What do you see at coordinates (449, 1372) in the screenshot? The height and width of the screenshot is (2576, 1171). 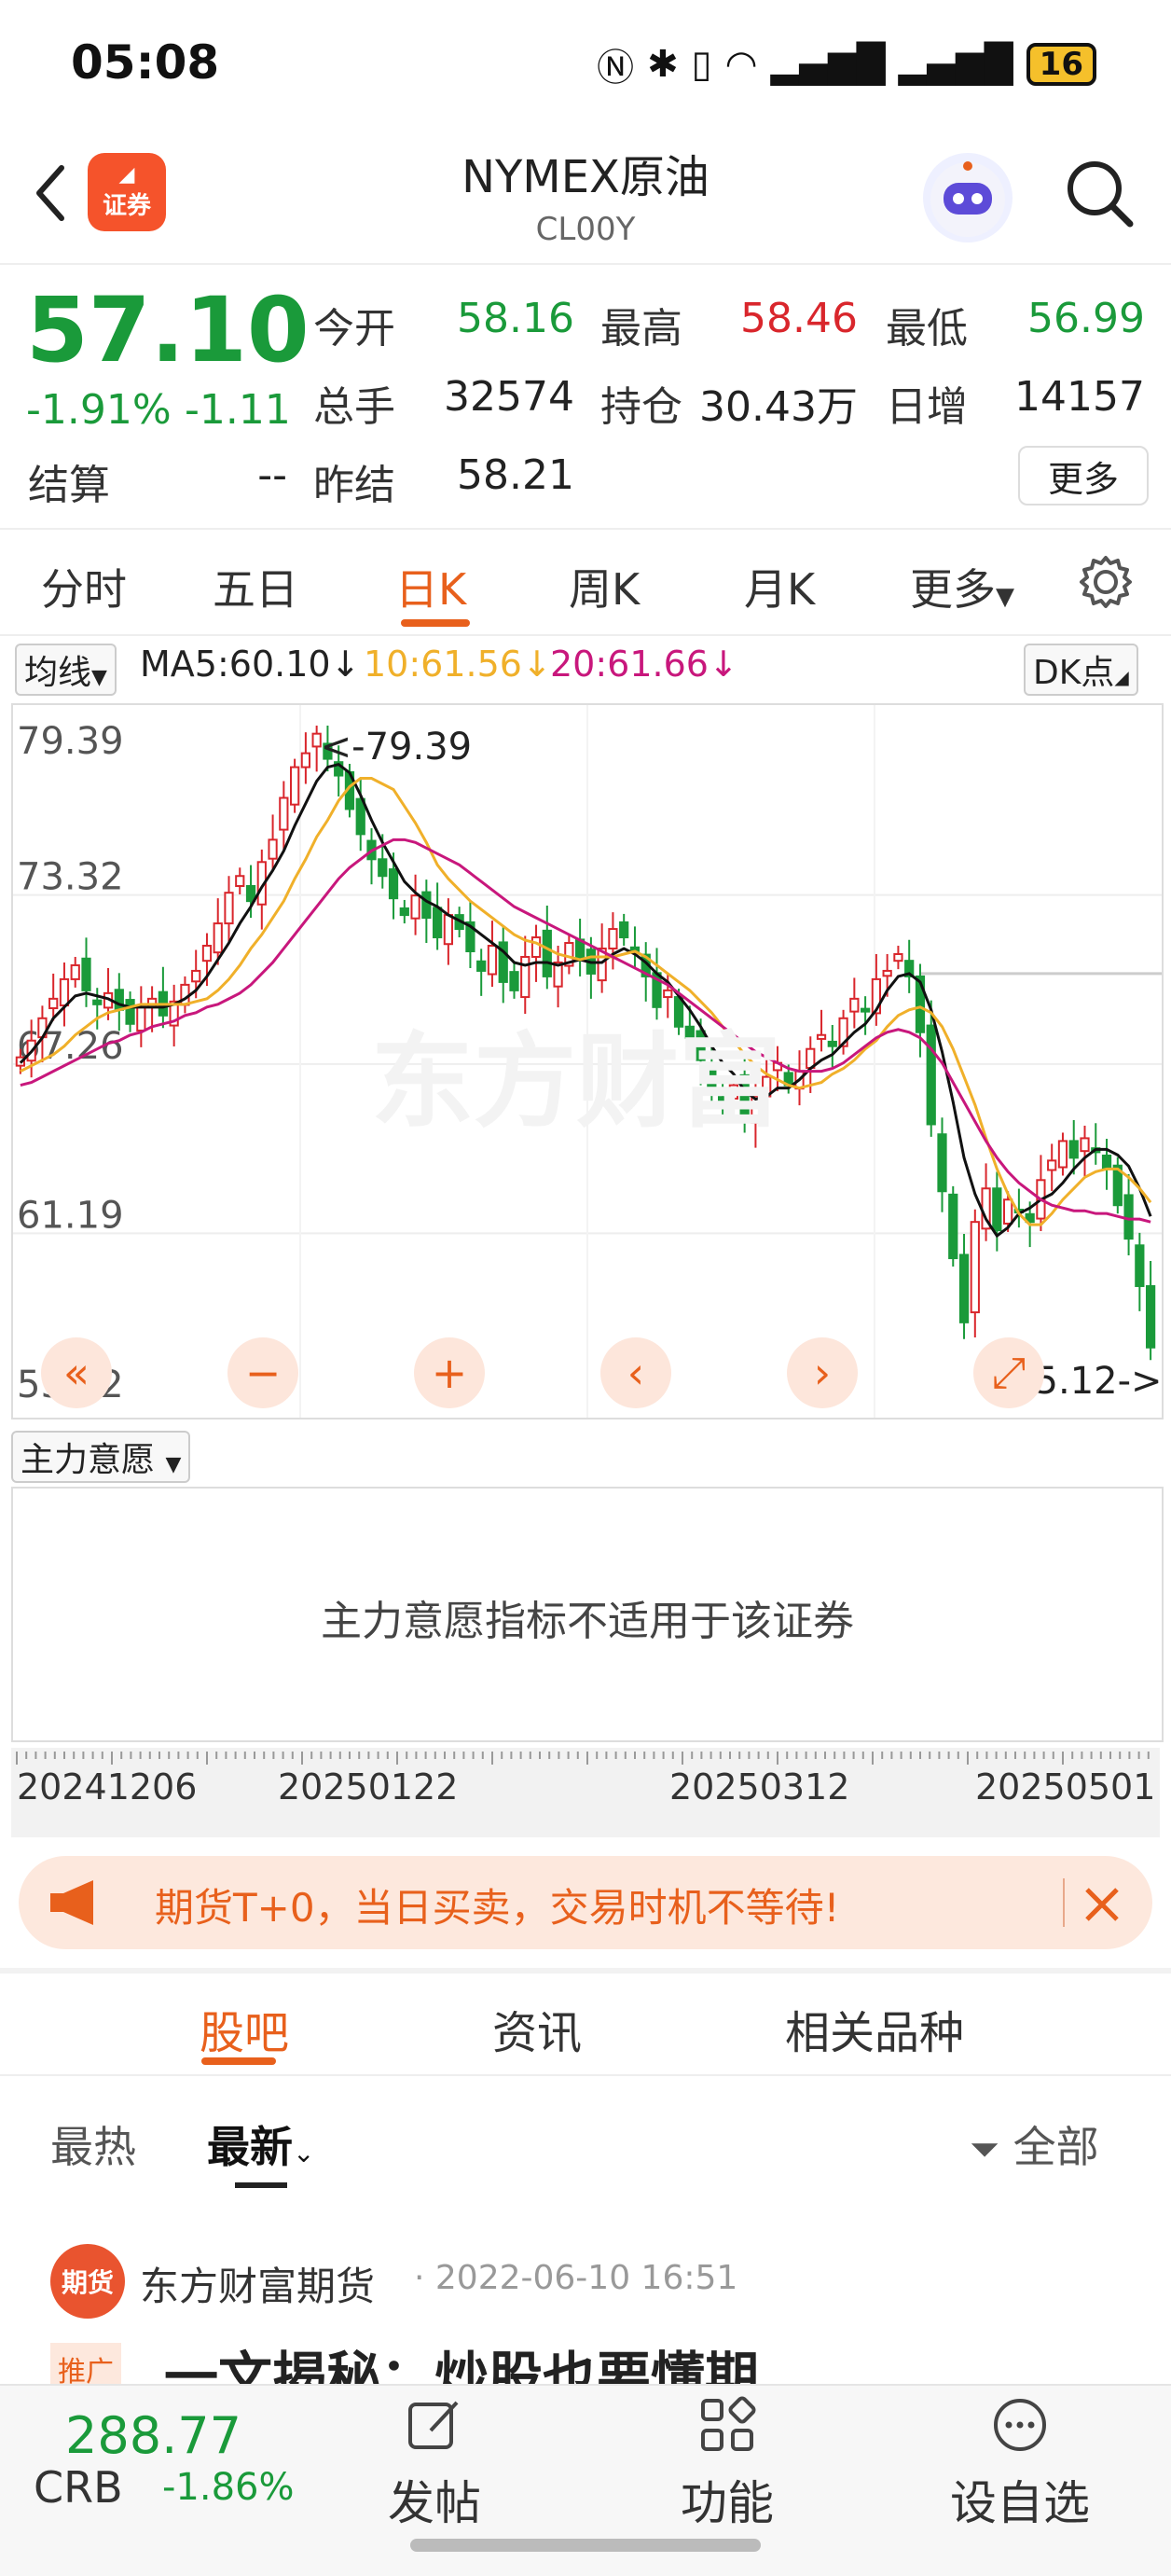 I see `zoom-in-button: +` at bounding box center [449, 1372].